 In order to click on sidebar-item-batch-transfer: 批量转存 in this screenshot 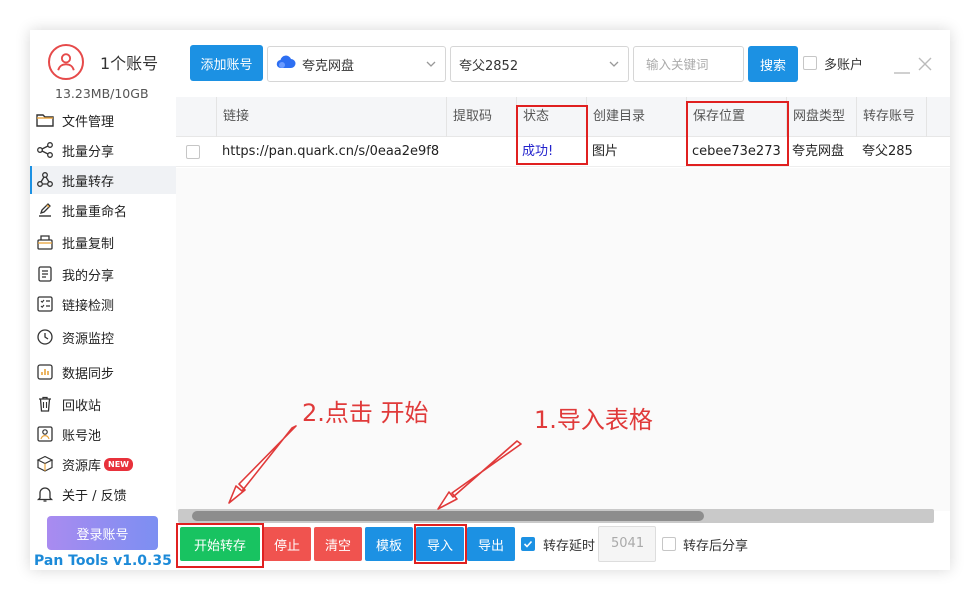, I will do `click(103, 180)`.